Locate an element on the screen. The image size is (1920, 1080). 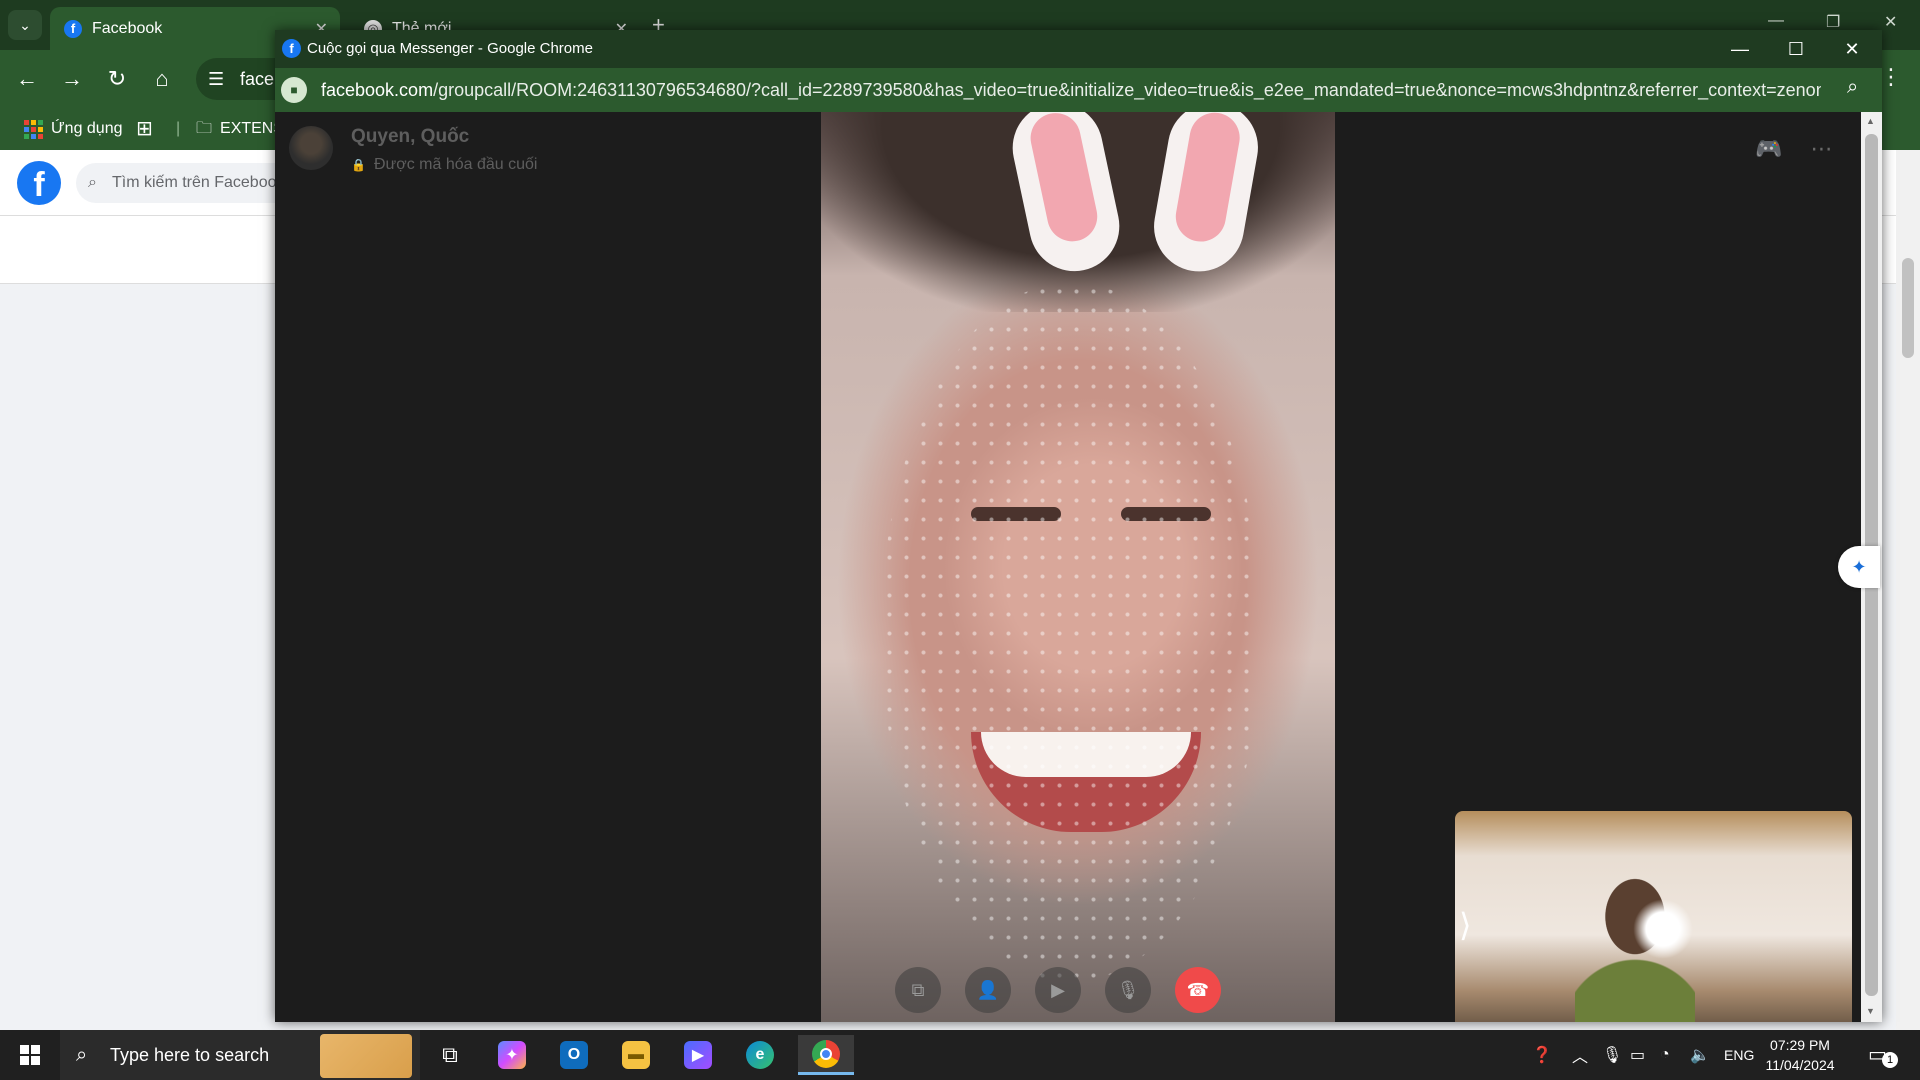
search-placeholder: Tìm kiếm trên Facebook is located at coordinates (198, 182).